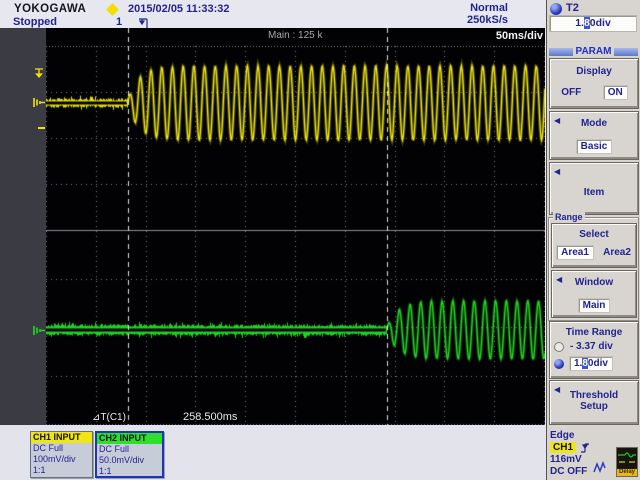 This screenshot has width=640, height=480. Describe the element at coordinates (487, 20) in the screenshot. I see `sample-rate-label: 250kS/s` at that location.